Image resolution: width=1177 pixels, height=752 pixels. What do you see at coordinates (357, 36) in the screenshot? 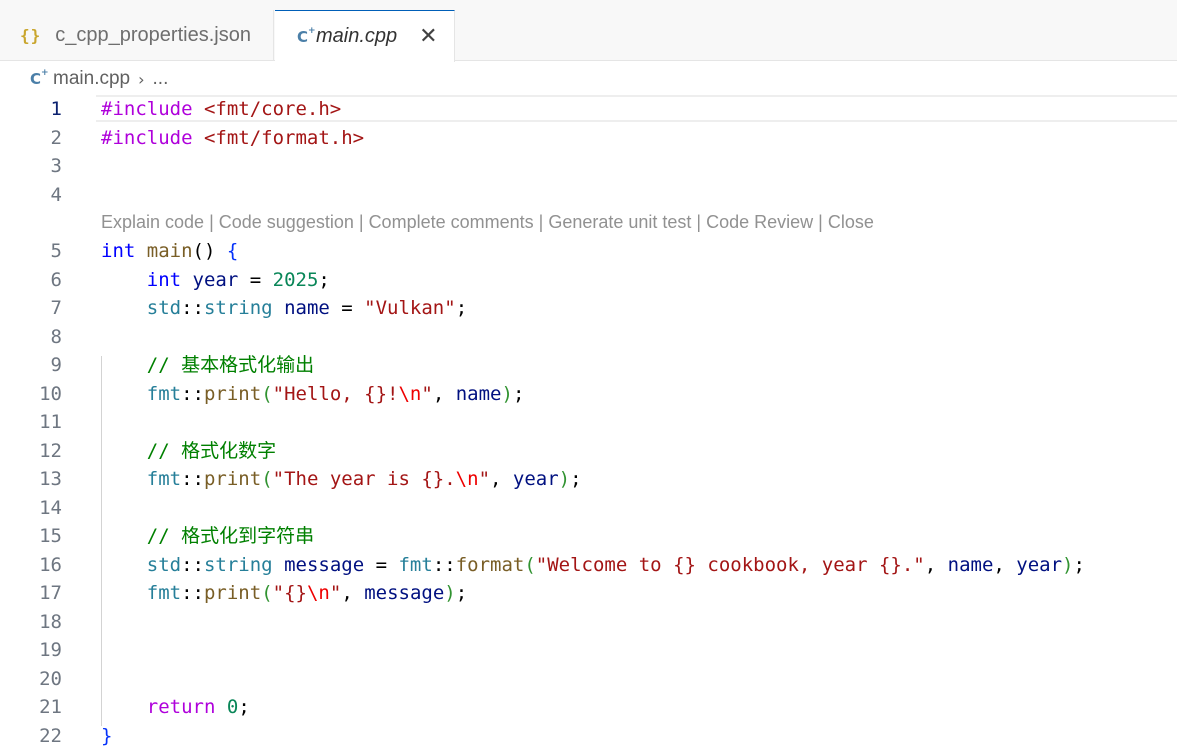
I see `tab-label: main.cpp` at bounding box center [357, 36].